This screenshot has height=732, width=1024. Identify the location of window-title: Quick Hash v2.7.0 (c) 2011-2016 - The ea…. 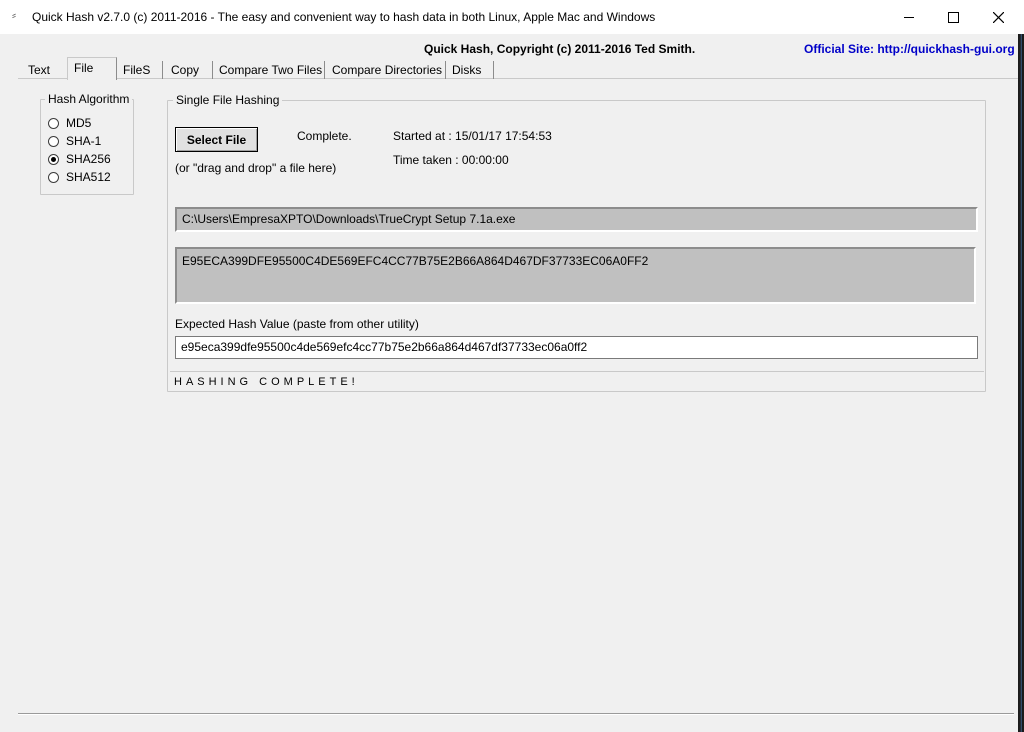
(344, 17).